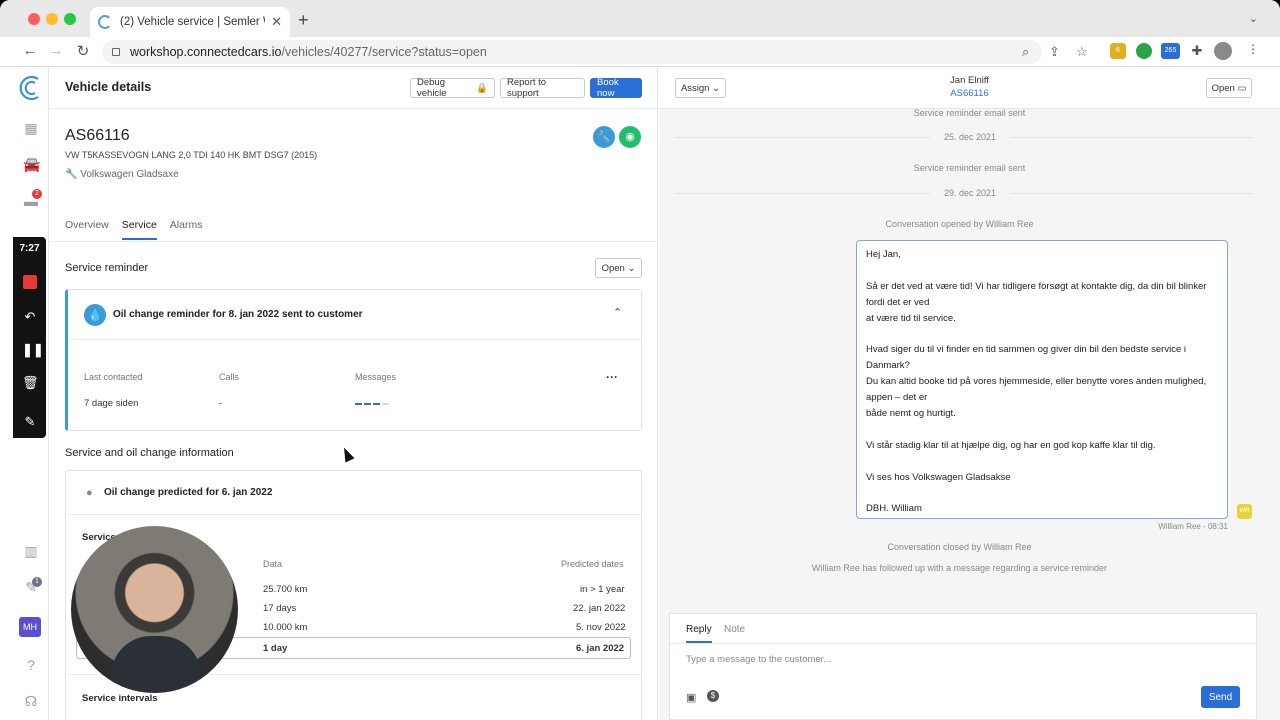 This screenshot has height=720, width=1280. What do you see at coordinates (959, 547) in the screenshot?
I see `event-conversation-closed: Conversation closed by William Ree` at bounding box center [959, 547].